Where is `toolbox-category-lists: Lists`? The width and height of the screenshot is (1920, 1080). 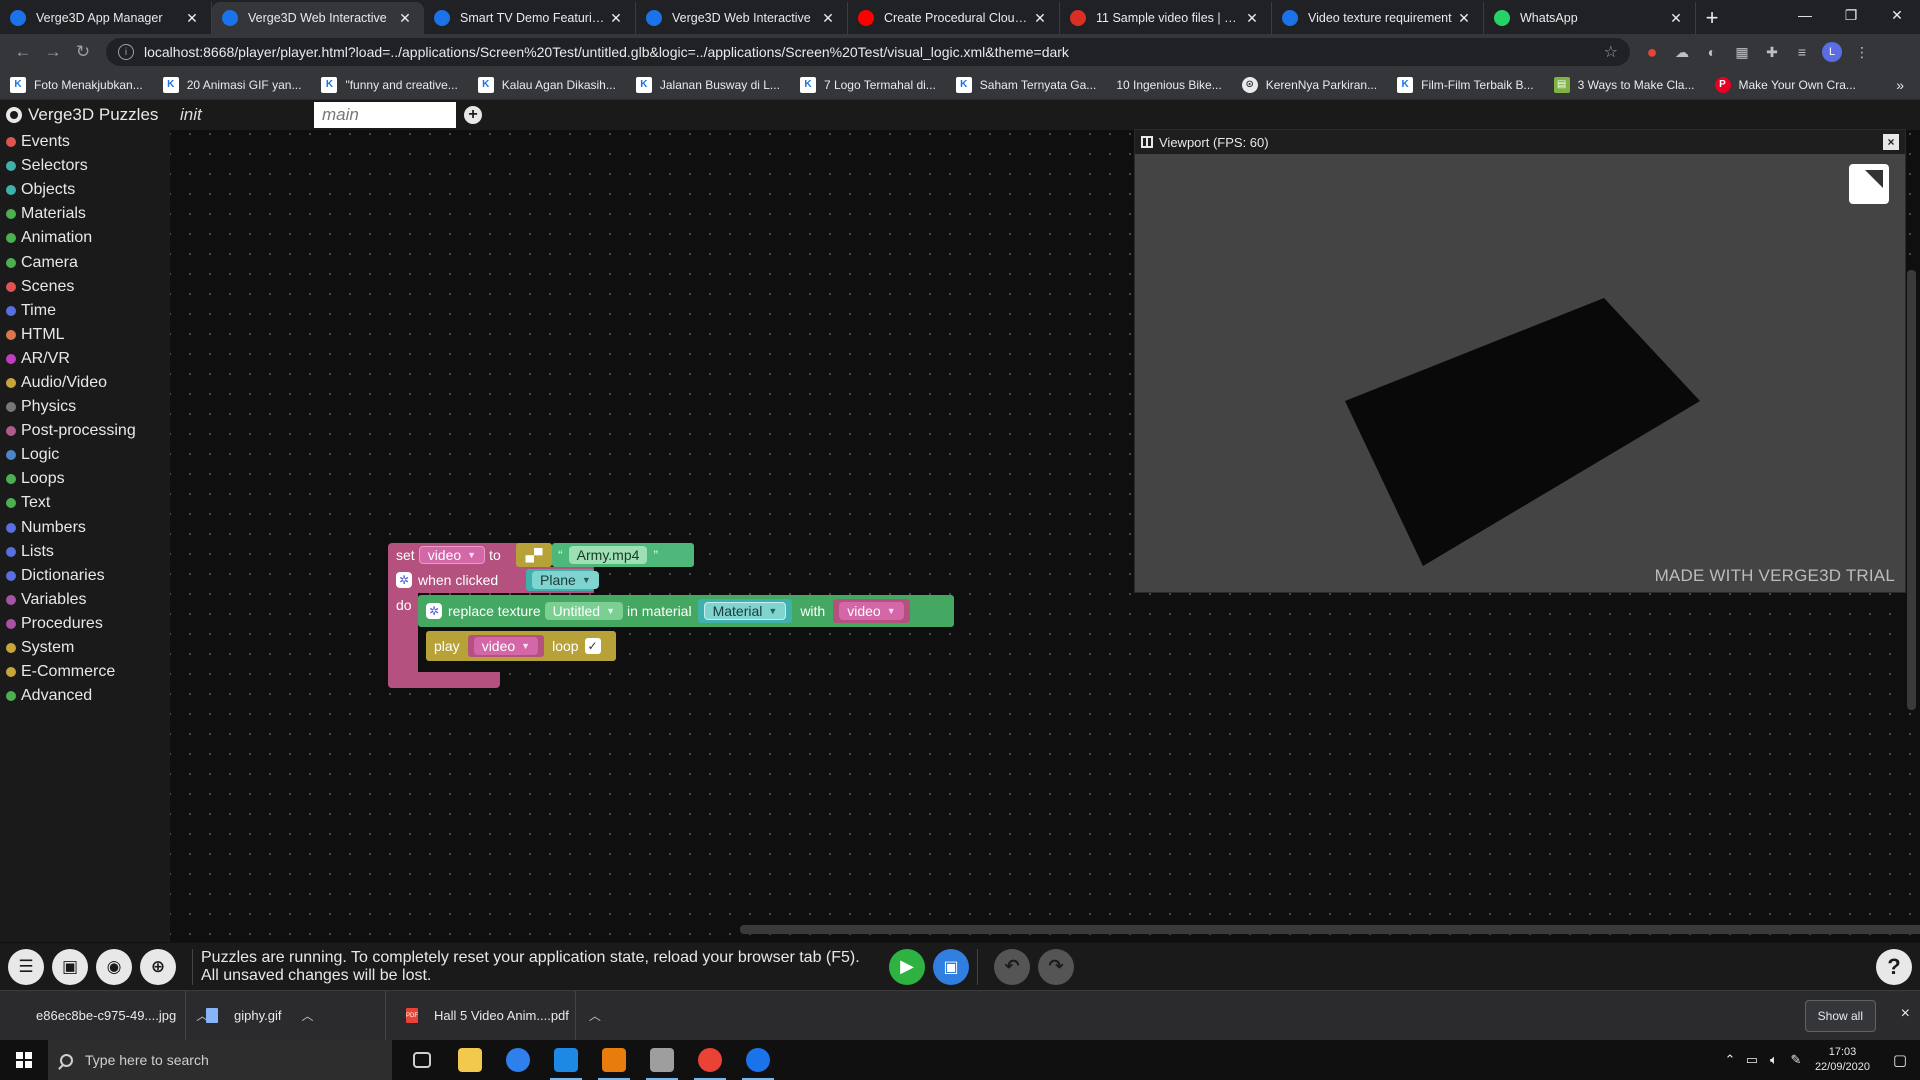 toolbox-category-lists: Lists is located at coordinates (85, 552).